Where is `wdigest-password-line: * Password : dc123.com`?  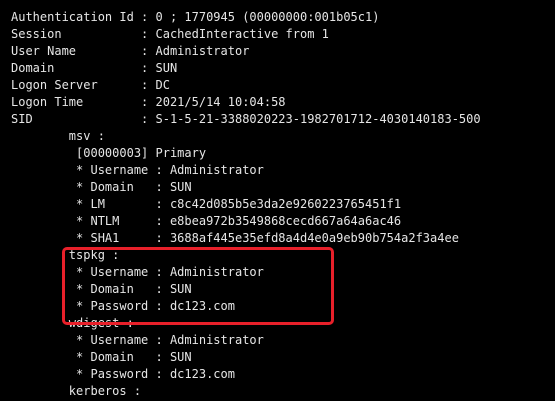
wdigest-password-line: * Password : dc123.com is located at coordinates (123, 374).